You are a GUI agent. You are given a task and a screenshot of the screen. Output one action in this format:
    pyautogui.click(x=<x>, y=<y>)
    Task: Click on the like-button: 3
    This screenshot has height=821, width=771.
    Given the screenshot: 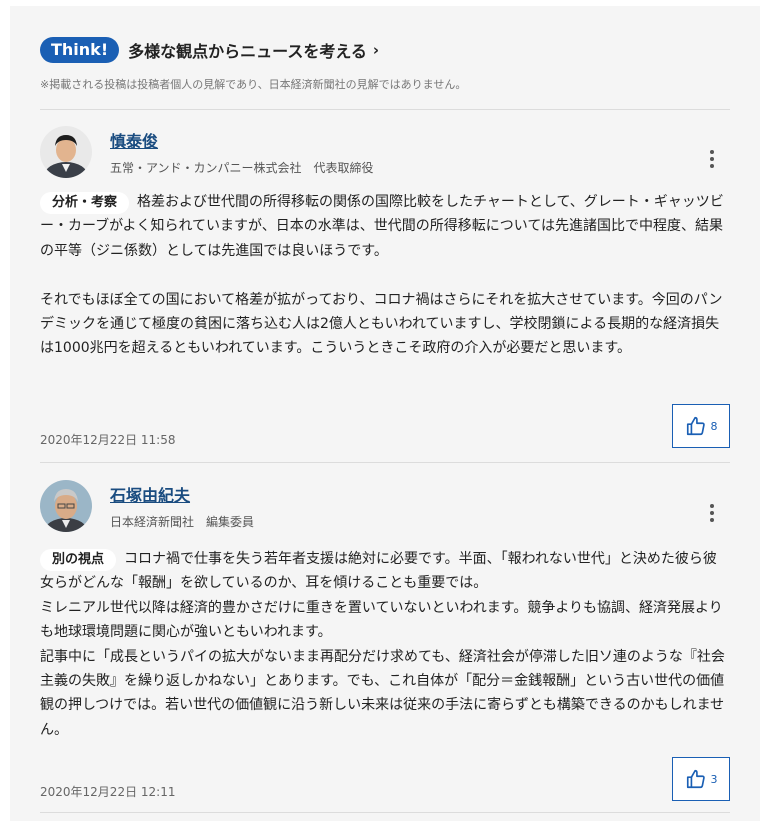 What is the action you would take?
    pyautogui.click(x=701, y=779)
    